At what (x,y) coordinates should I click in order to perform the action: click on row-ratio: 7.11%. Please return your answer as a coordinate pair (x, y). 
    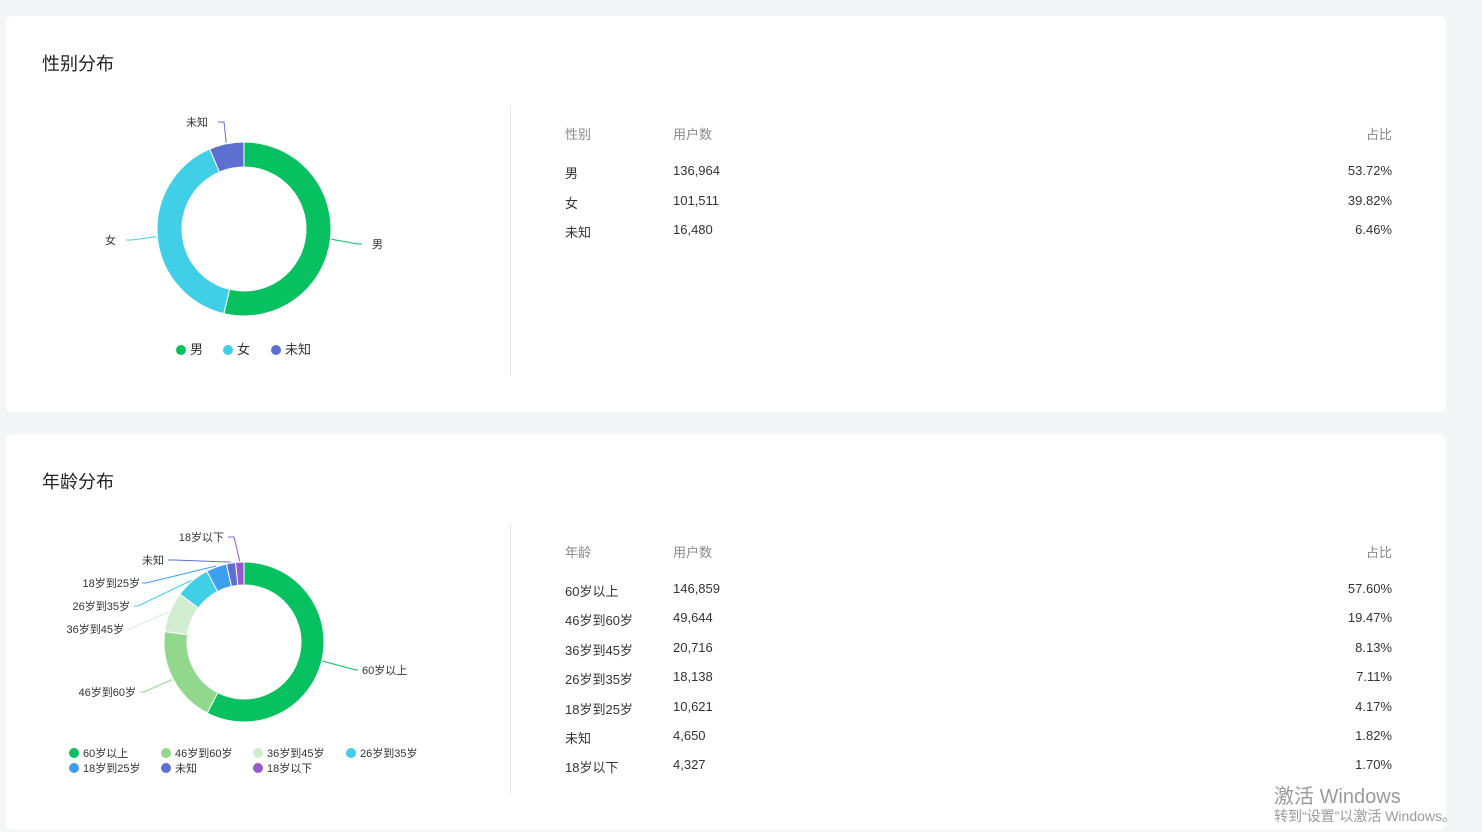
    Looking at the image, I should click on (1374, 677).